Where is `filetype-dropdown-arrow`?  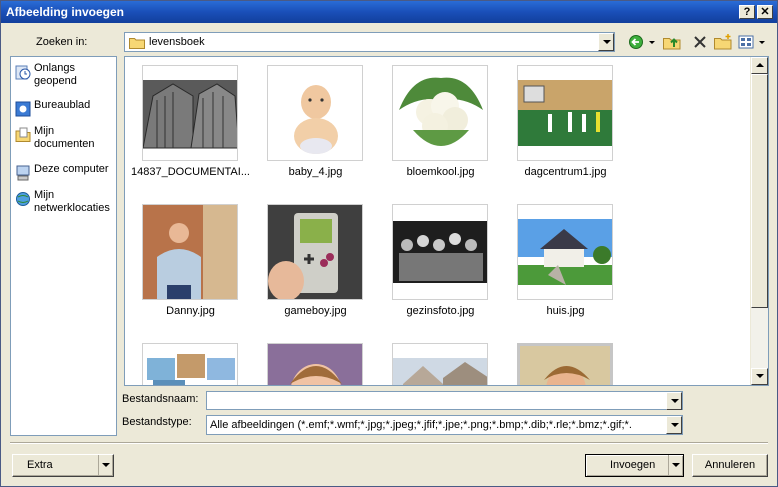 filetype-dropdown-arrow is located at coordinates (674, 425).